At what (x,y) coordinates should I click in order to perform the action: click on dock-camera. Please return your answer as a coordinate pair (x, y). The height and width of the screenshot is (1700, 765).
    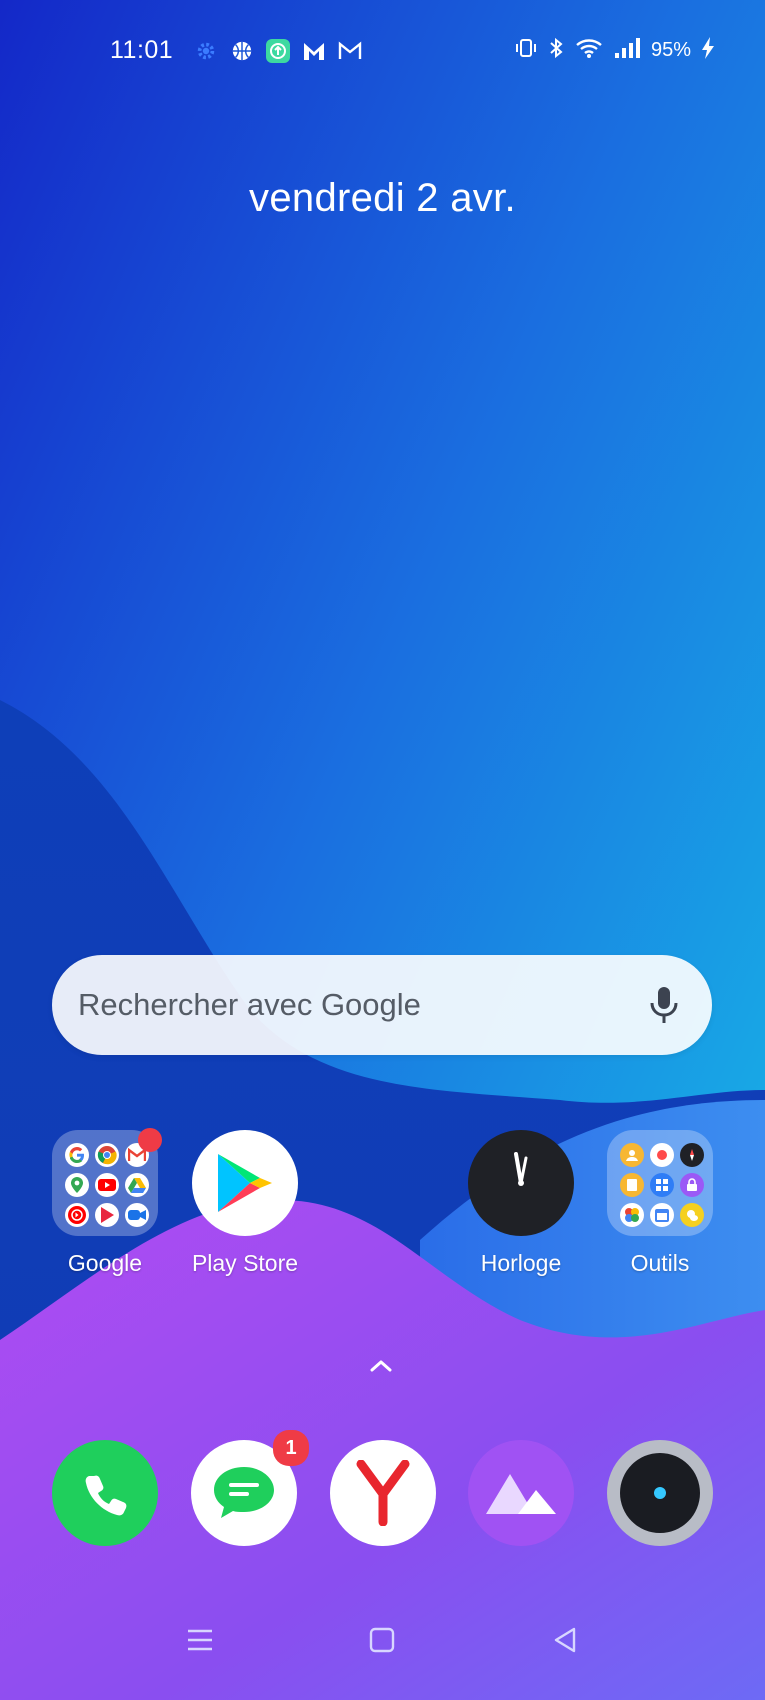
    Looking at the image, I should click on (660, 1493).